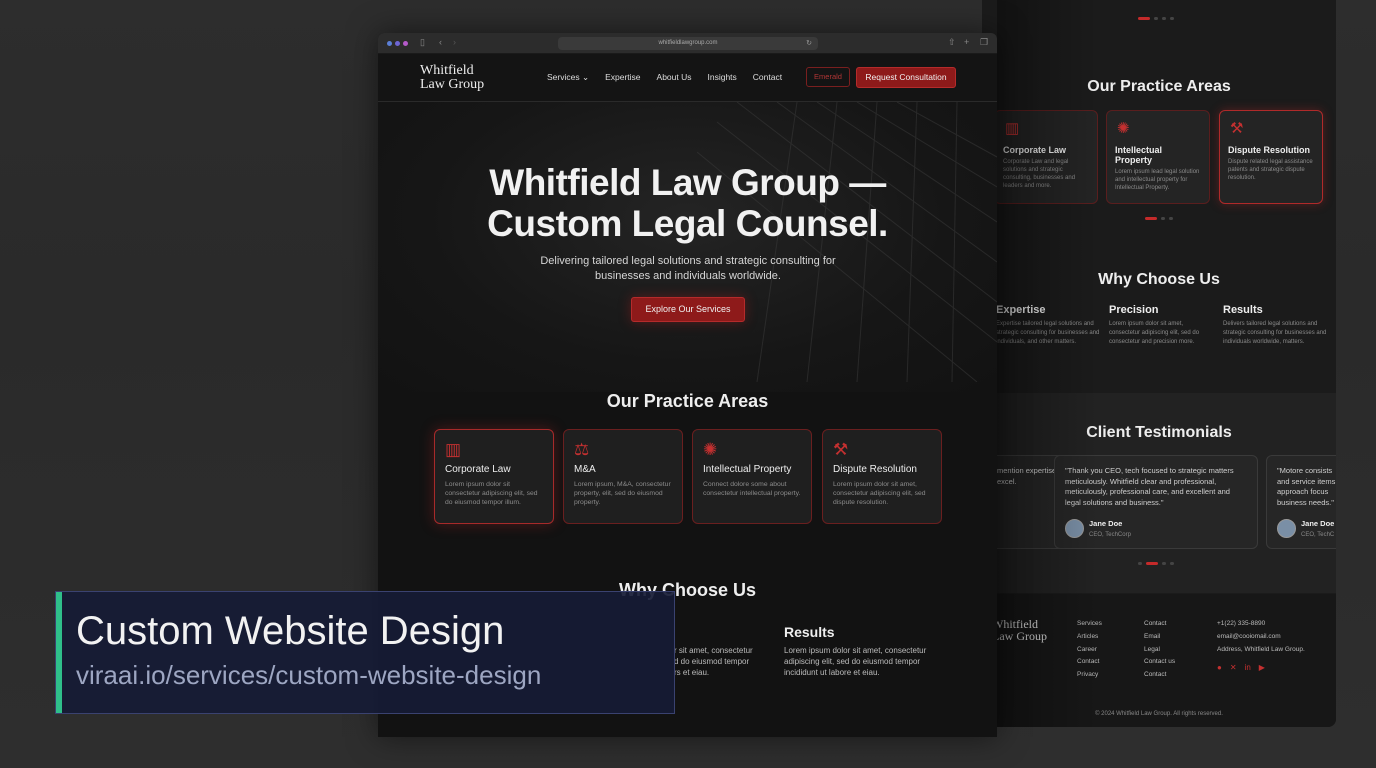  I want to click on tabs-icon: ❐, so click(984, 42).